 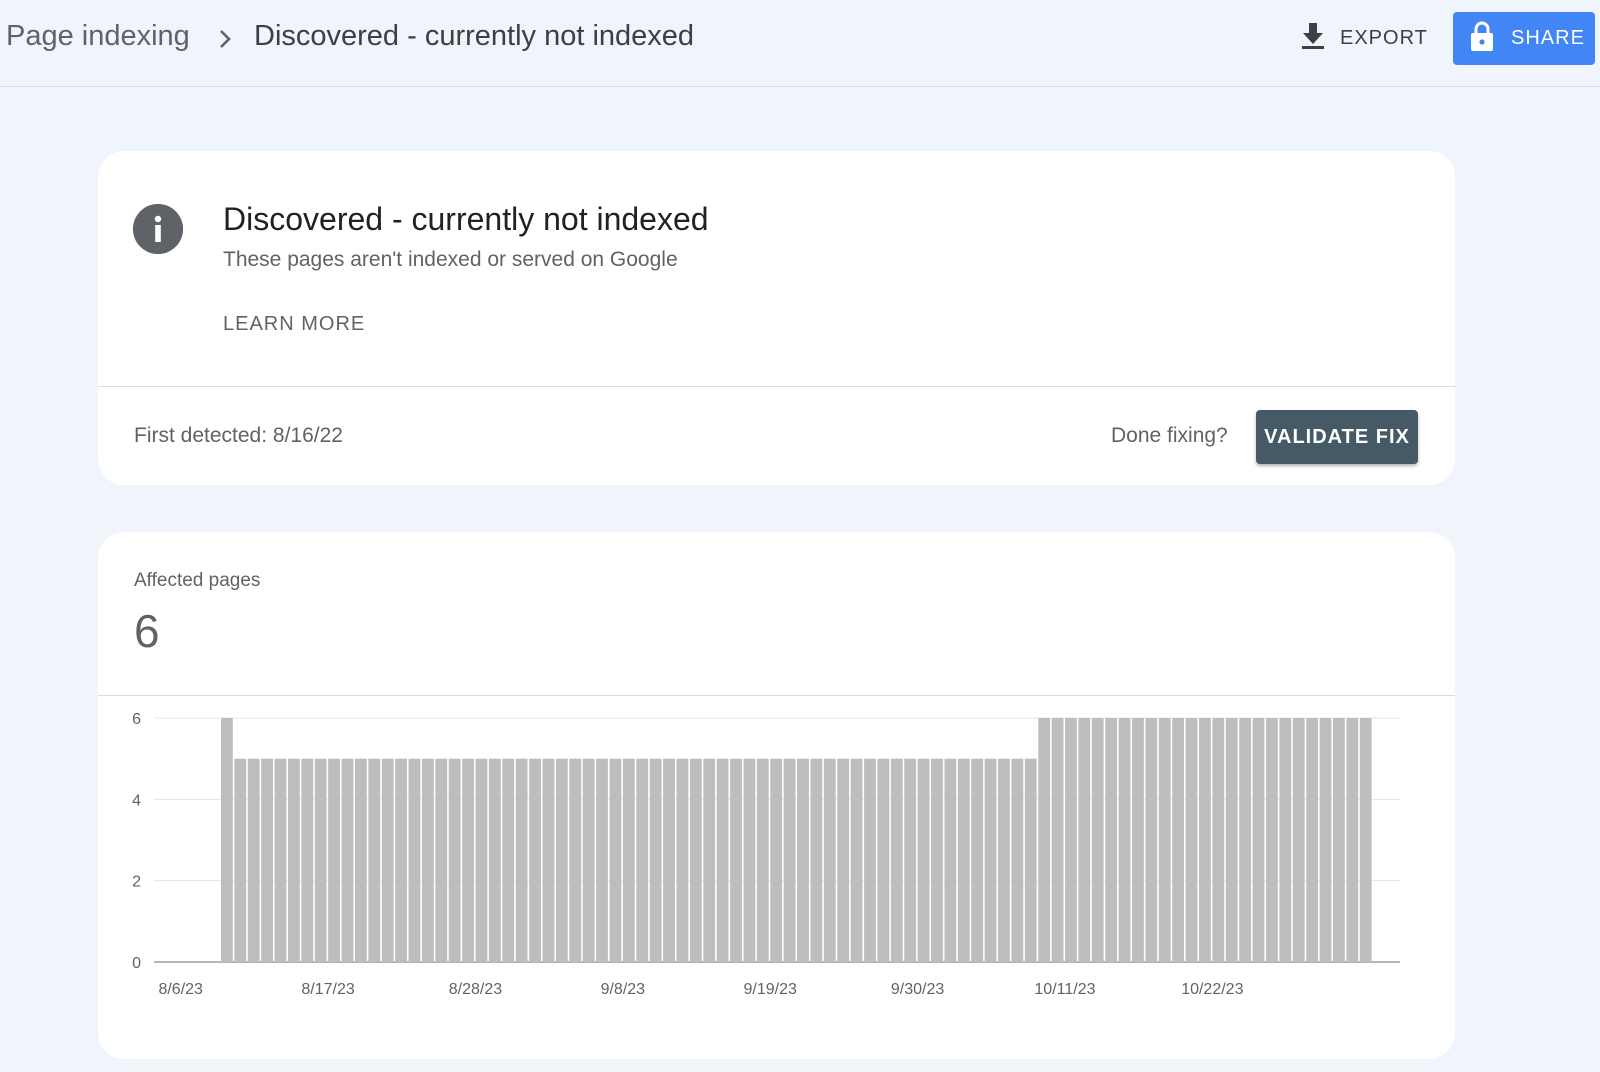 What do you see at coordinates (474, 36) in the screenshot?
I see `breadcrumb-current: Discovered - currently not indexed` at bounding box center [474, 36].